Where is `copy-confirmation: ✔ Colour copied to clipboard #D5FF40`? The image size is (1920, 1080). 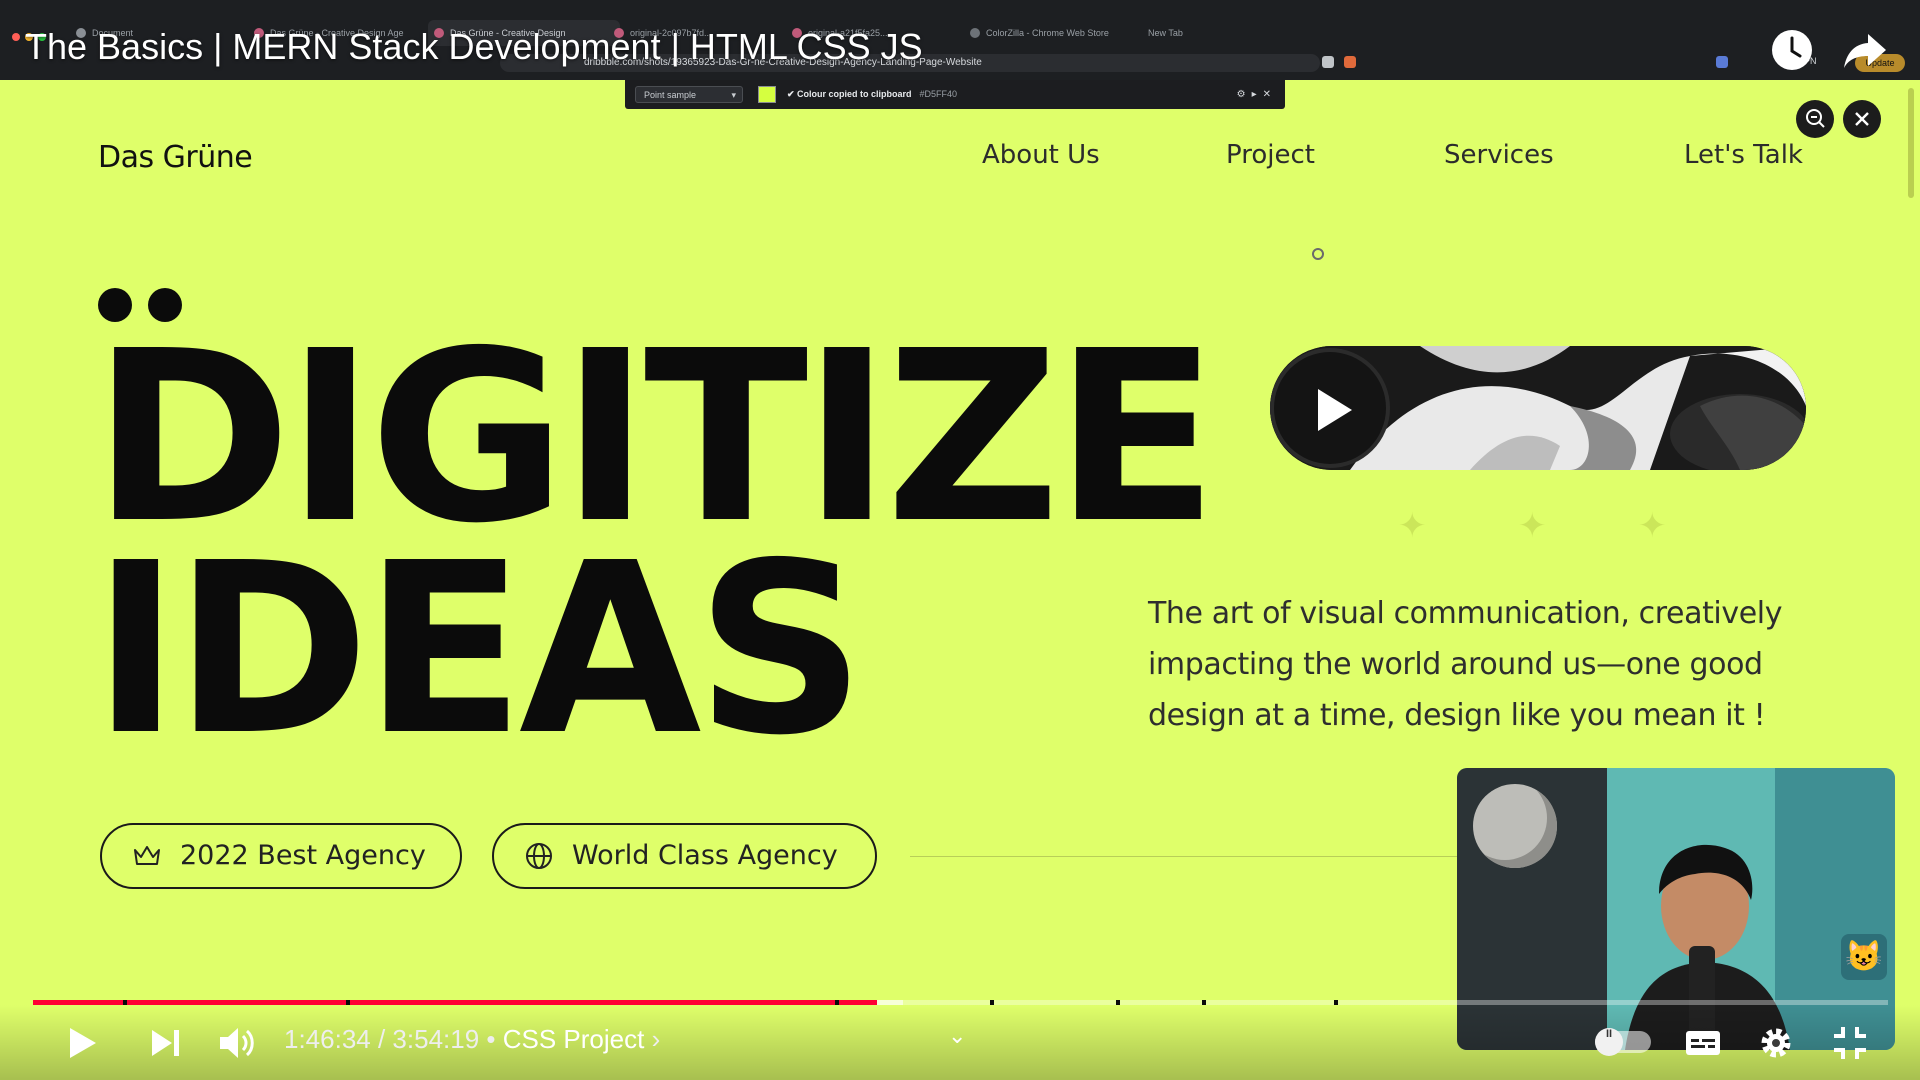
copy-confirmation: ✔ Colour copied to clipboard #D5FF40 is located at coordinates (872, 94).